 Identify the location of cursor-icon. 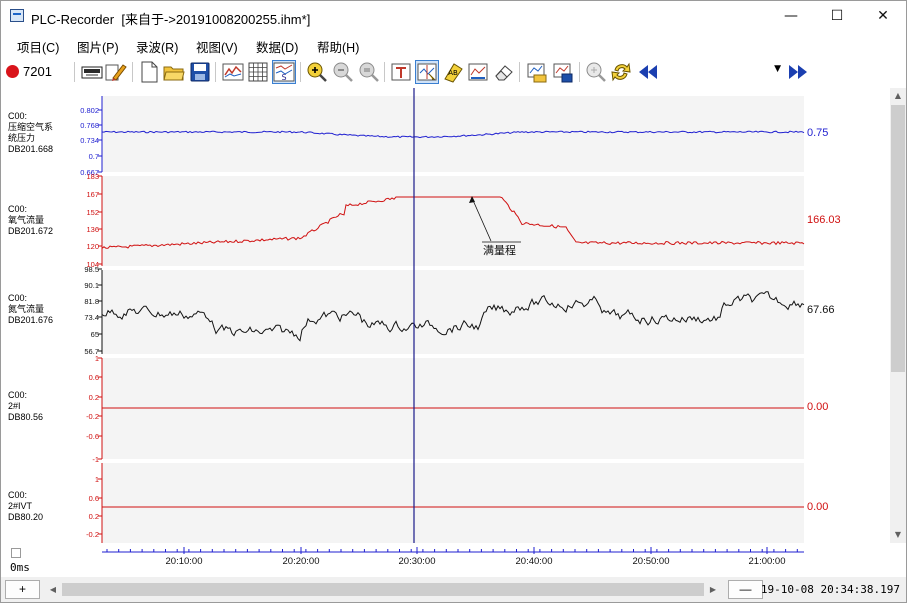
(427, 72).